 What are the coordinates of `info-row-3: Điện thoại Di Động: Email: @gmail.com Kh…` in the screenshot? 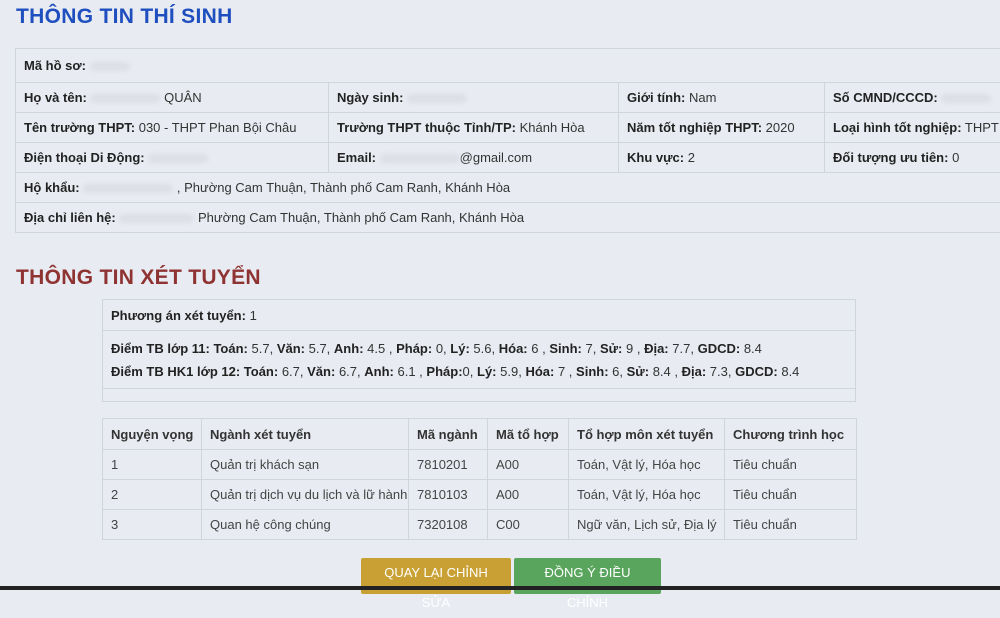 It's located at (508, 158).